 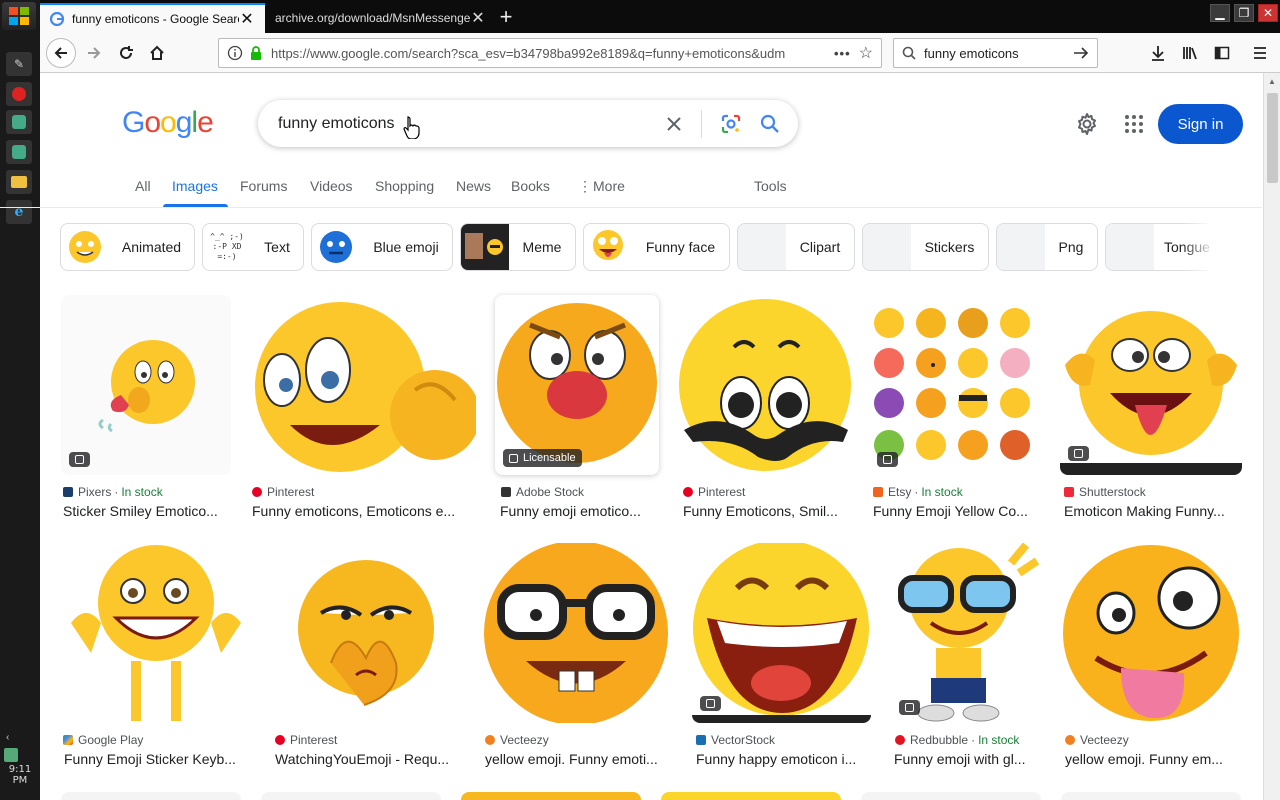 What do you see at coordinates (887, 459) in the screenshot?
I see `image-badge` at bounding box center [887, 459].